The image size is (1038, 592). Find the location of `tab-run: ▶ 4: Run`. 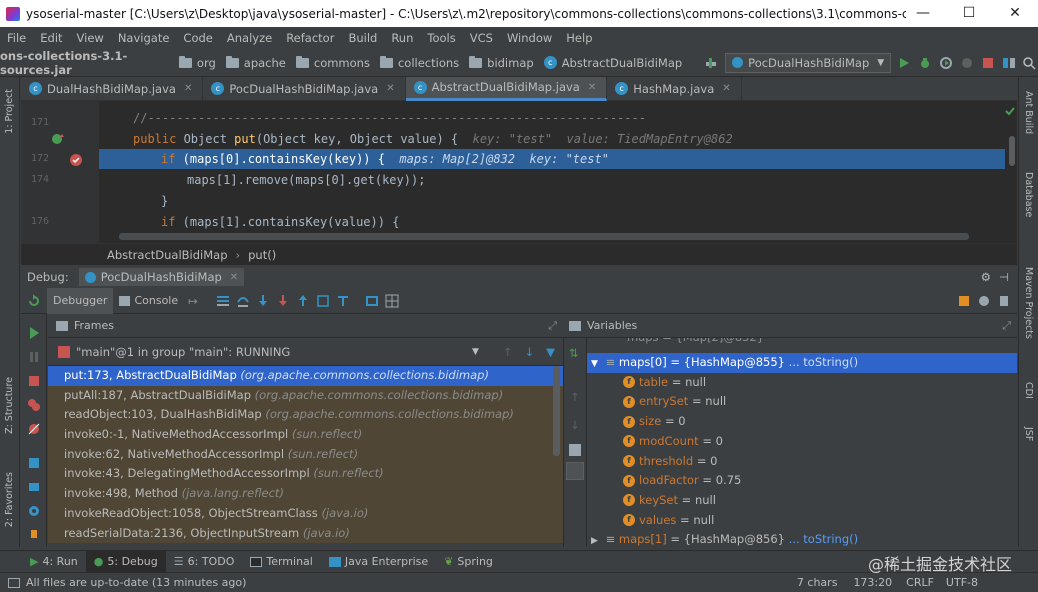

tab-run: ▶ 4: Run is located at coordinates (54, 562).